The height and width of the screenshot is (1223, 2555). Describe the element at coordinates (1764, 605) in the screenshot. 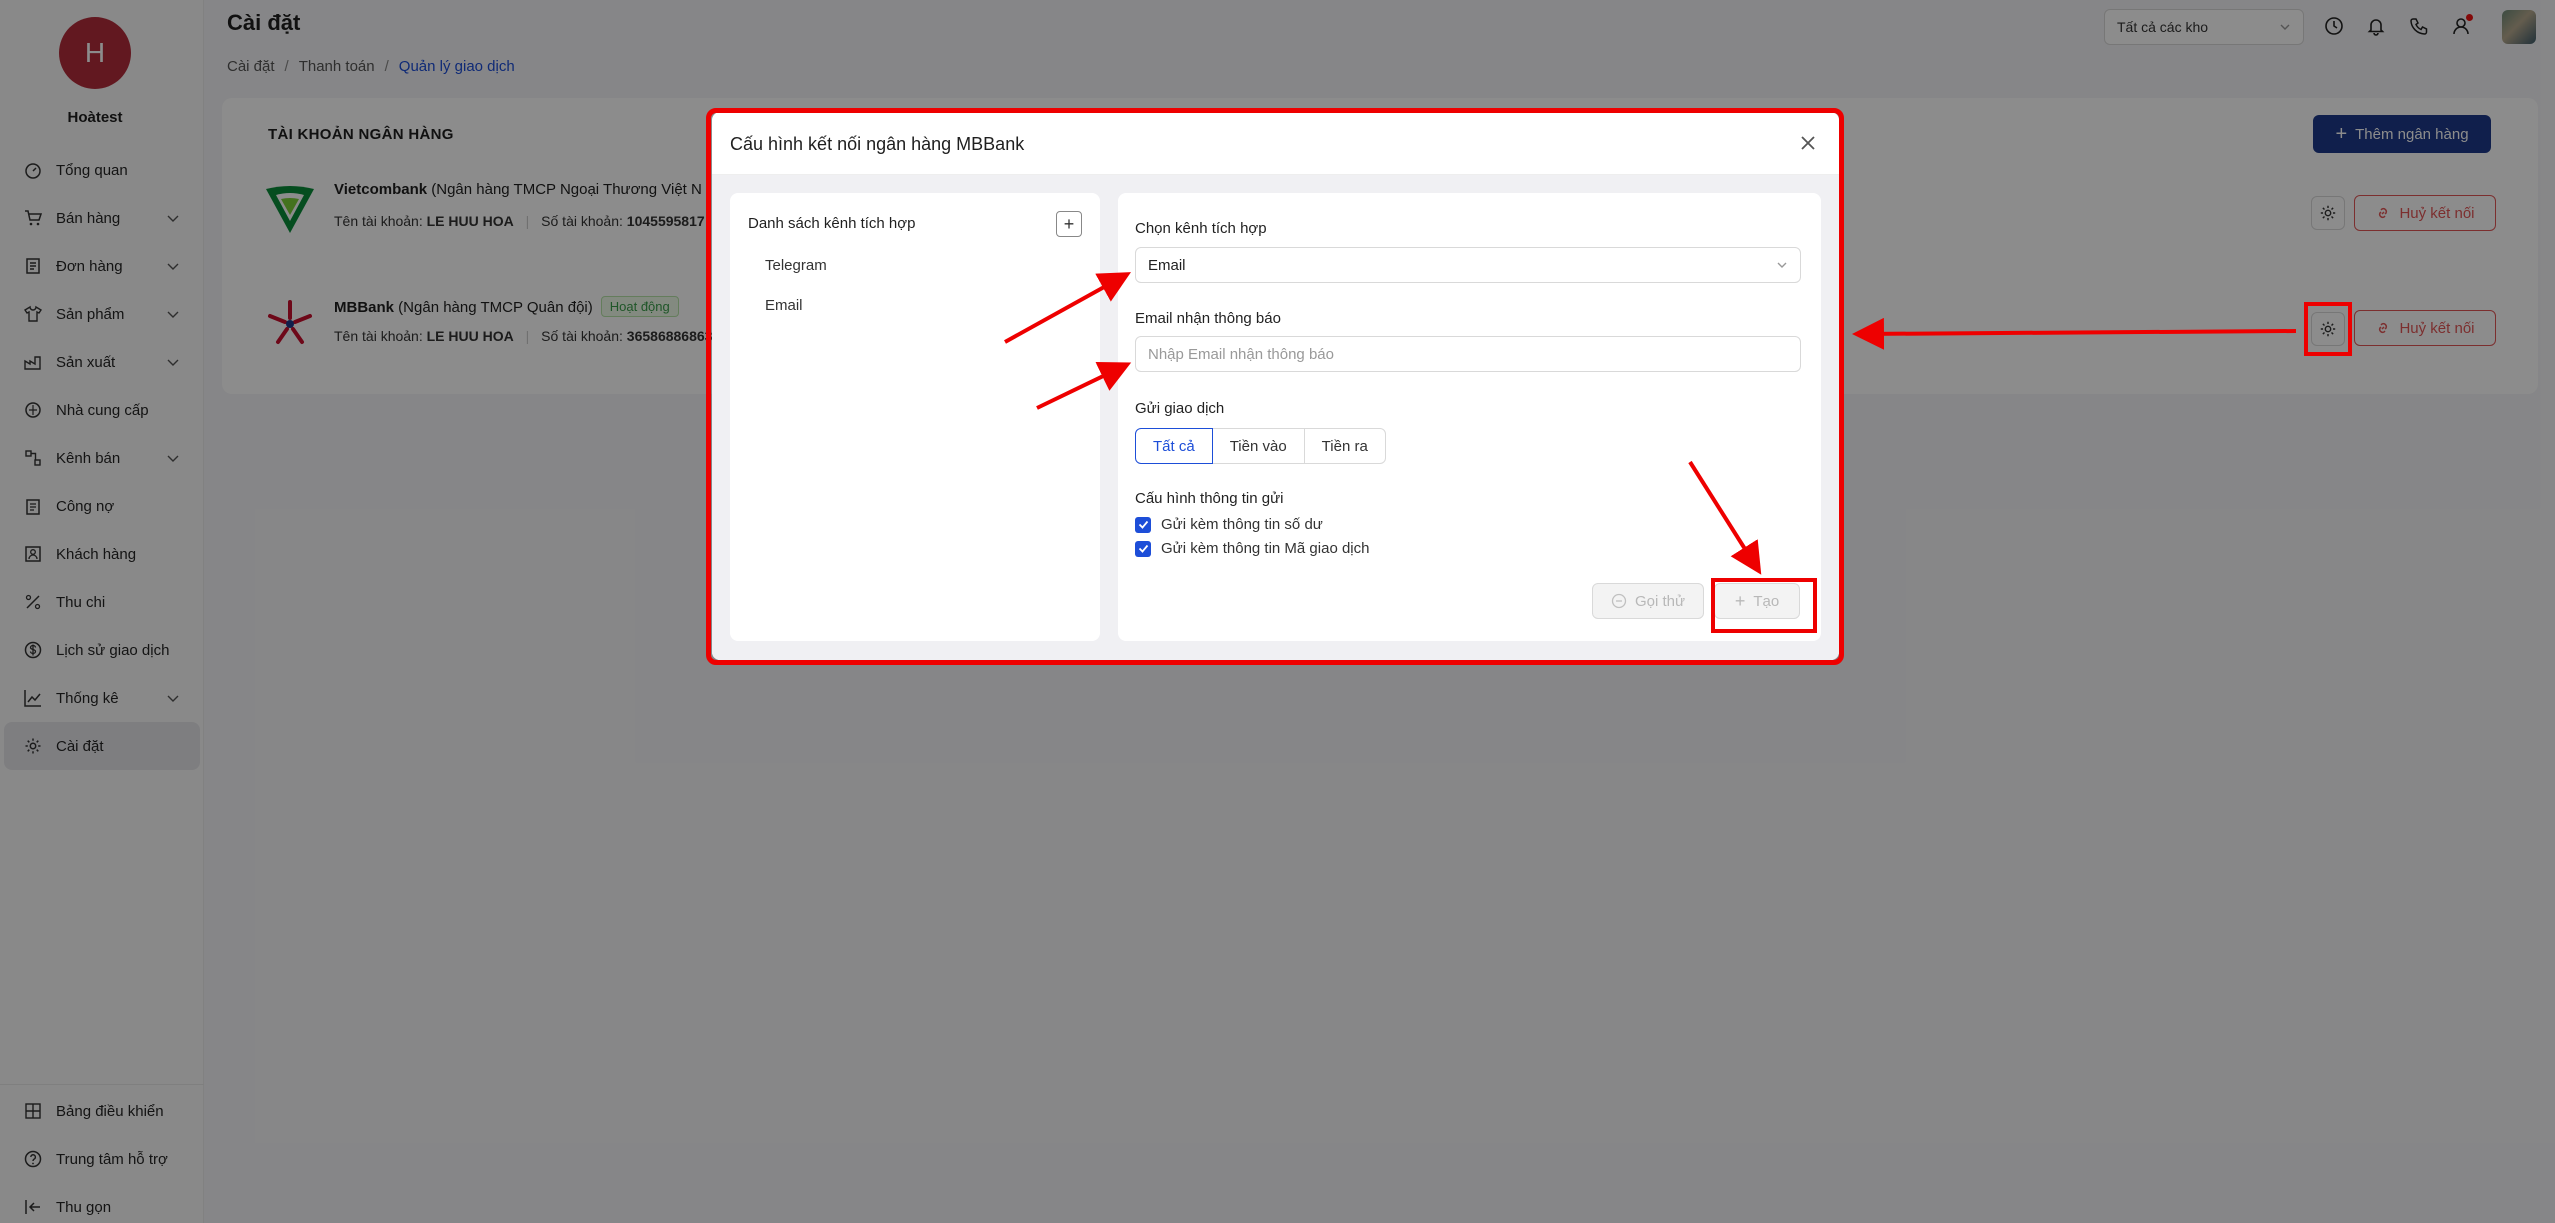

I see `annotation-create-highlight` at that location.